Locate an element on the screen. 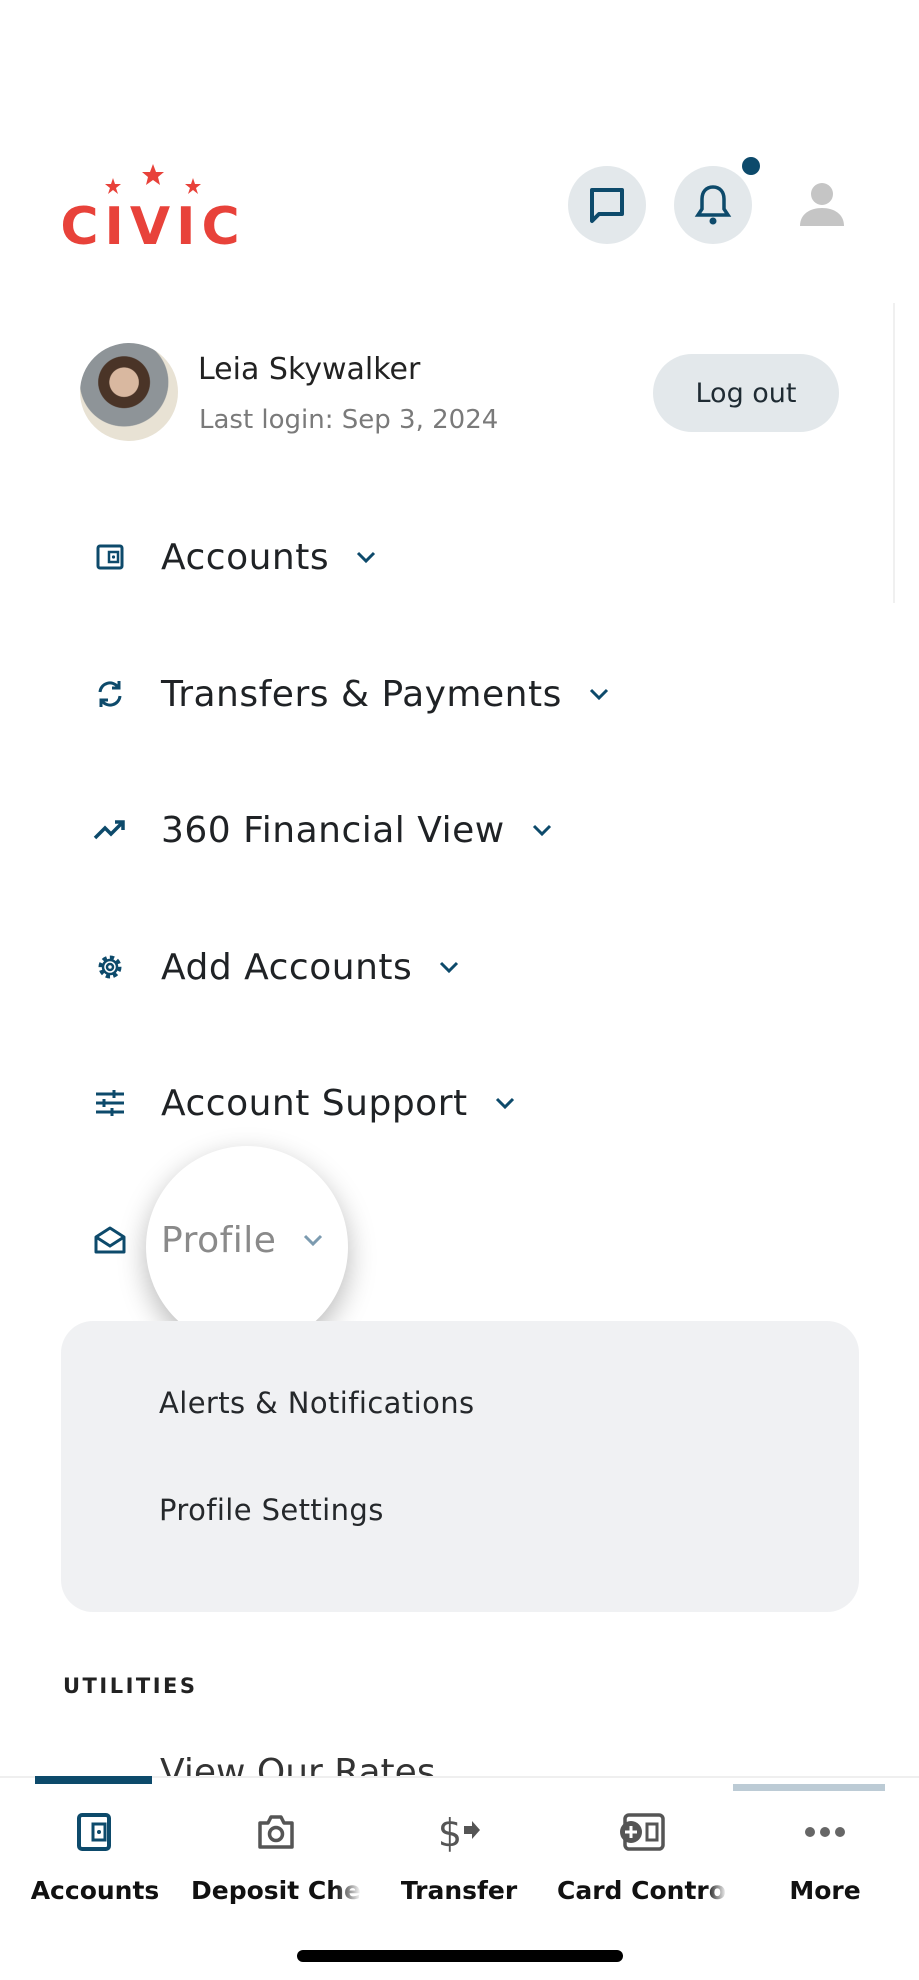  bell-icon is located at coordinates (713, 205).